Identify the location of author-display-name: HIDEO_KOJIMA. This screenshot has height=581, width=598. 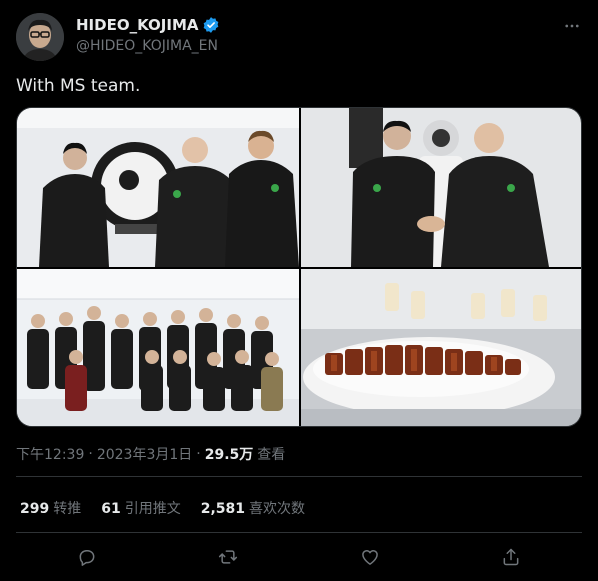
(137, 25).